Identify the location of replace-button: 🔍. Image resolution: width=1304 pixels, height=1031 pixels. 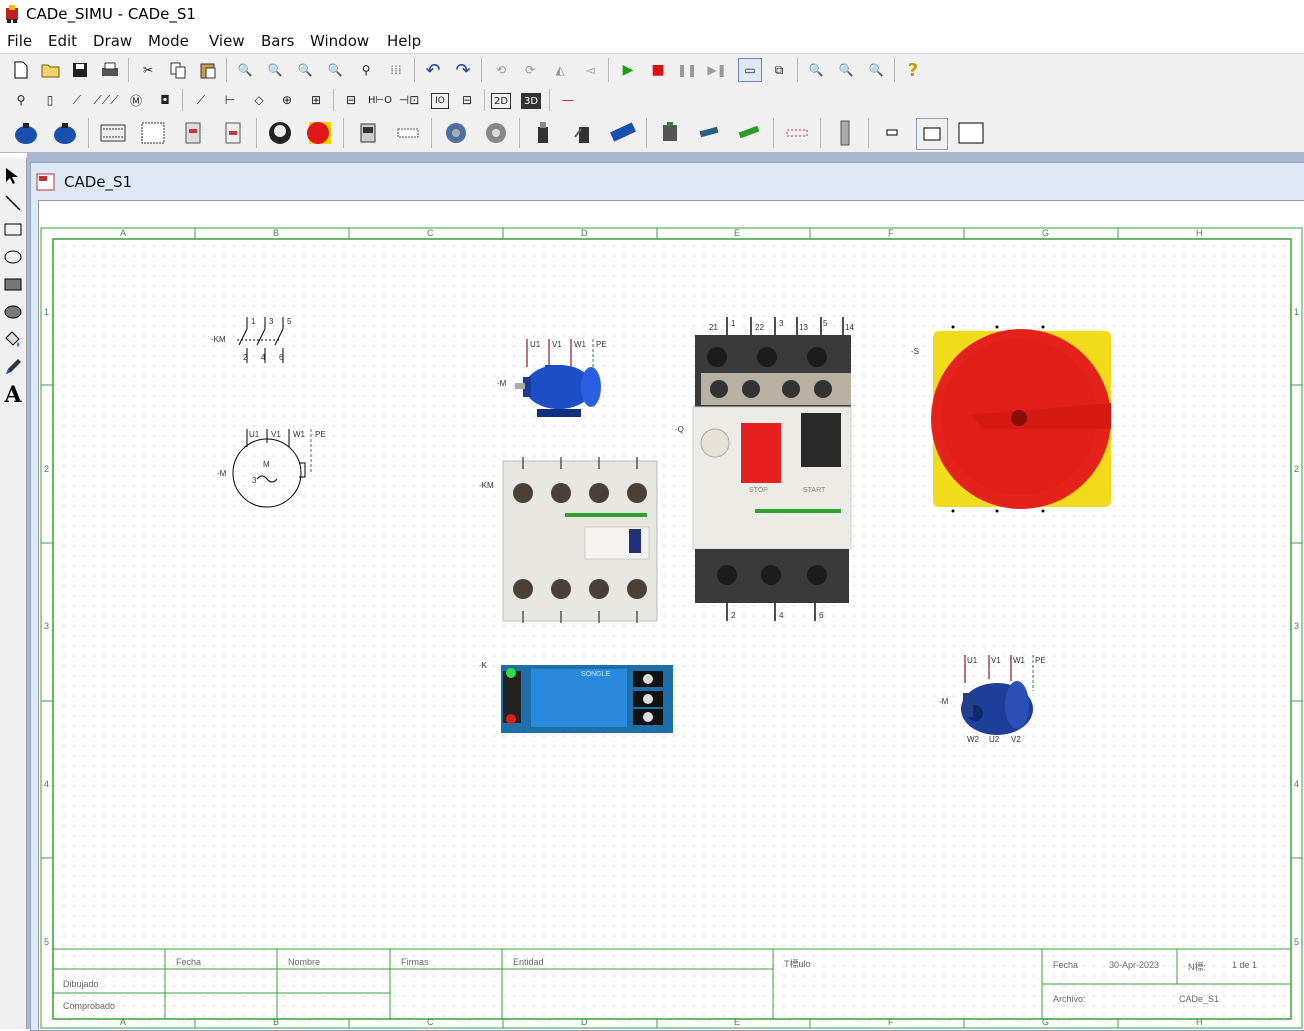
(335, 70).